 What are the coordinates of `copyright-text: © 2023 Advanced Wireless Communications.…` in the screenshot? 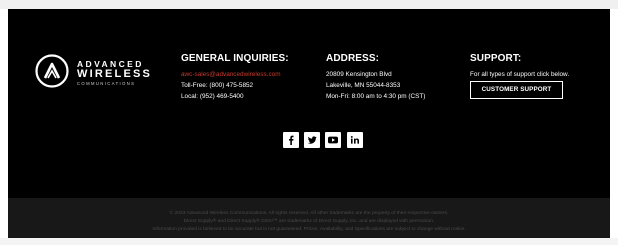 It's located at (309, 213).